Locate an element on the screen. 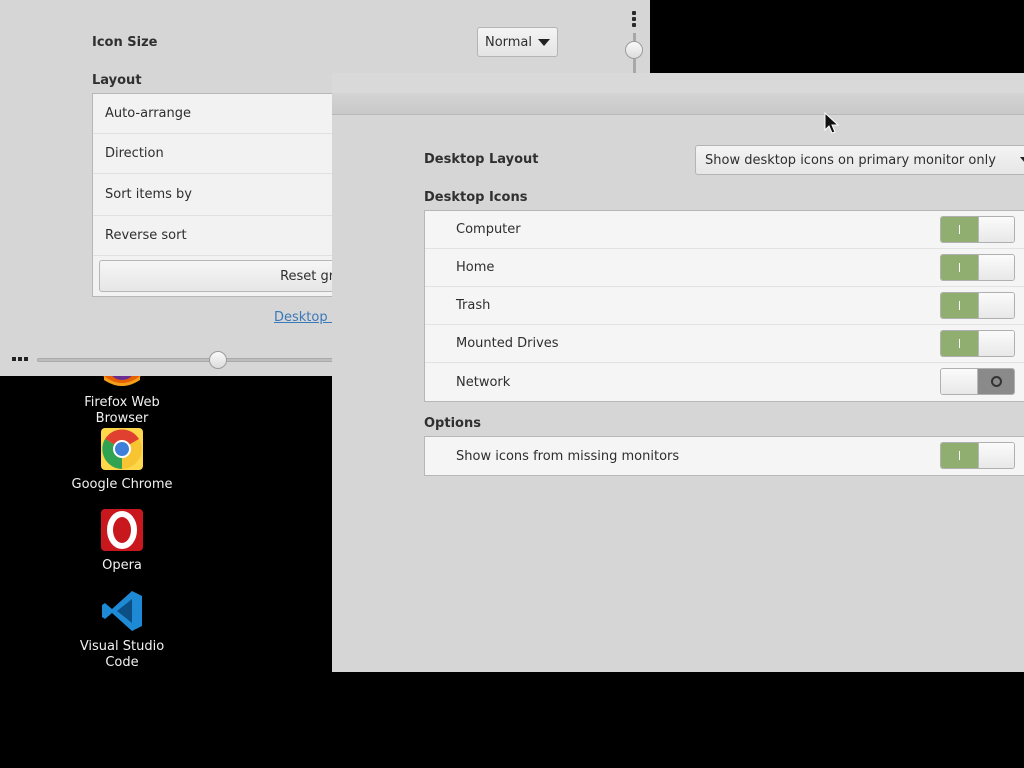  layout-row-direction: Direction is located at coordinates (217, 154).